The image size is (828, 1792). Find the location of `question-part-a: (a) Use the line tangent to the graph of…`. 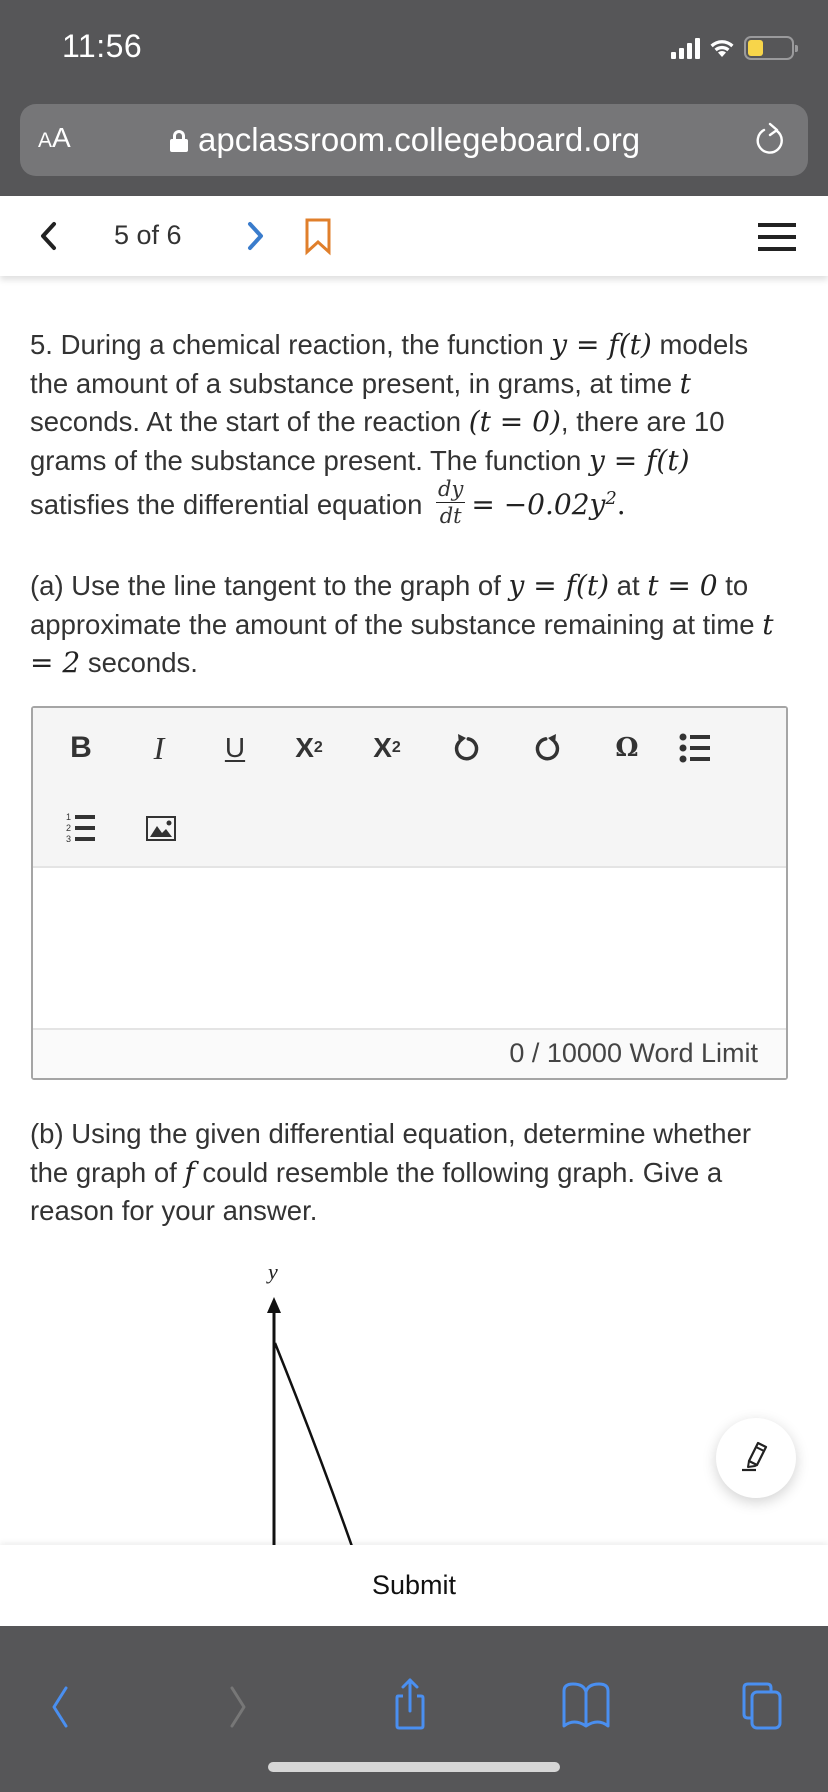

question-part-a: (a) Use the line tangent to the graph of… is located at coordinates (402, 624).